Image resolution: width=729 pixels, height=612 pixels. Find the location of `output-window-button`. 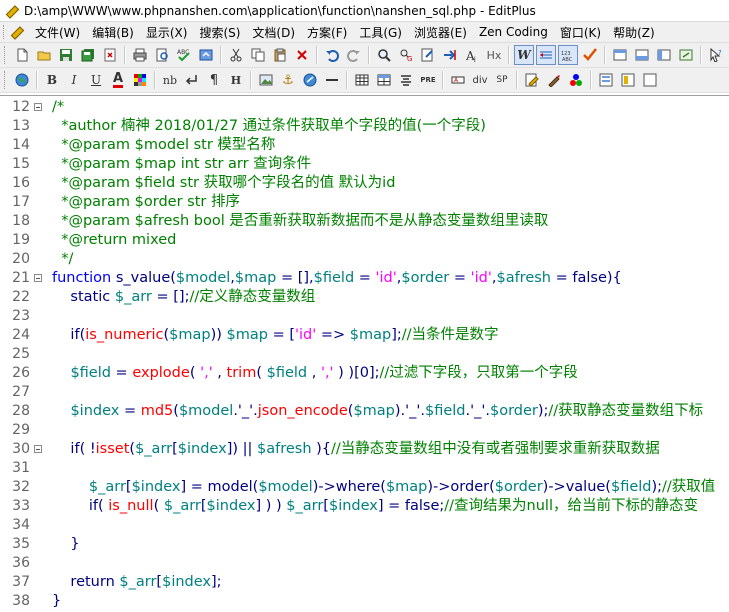

output-window-button is located at coordinates (642, 55).